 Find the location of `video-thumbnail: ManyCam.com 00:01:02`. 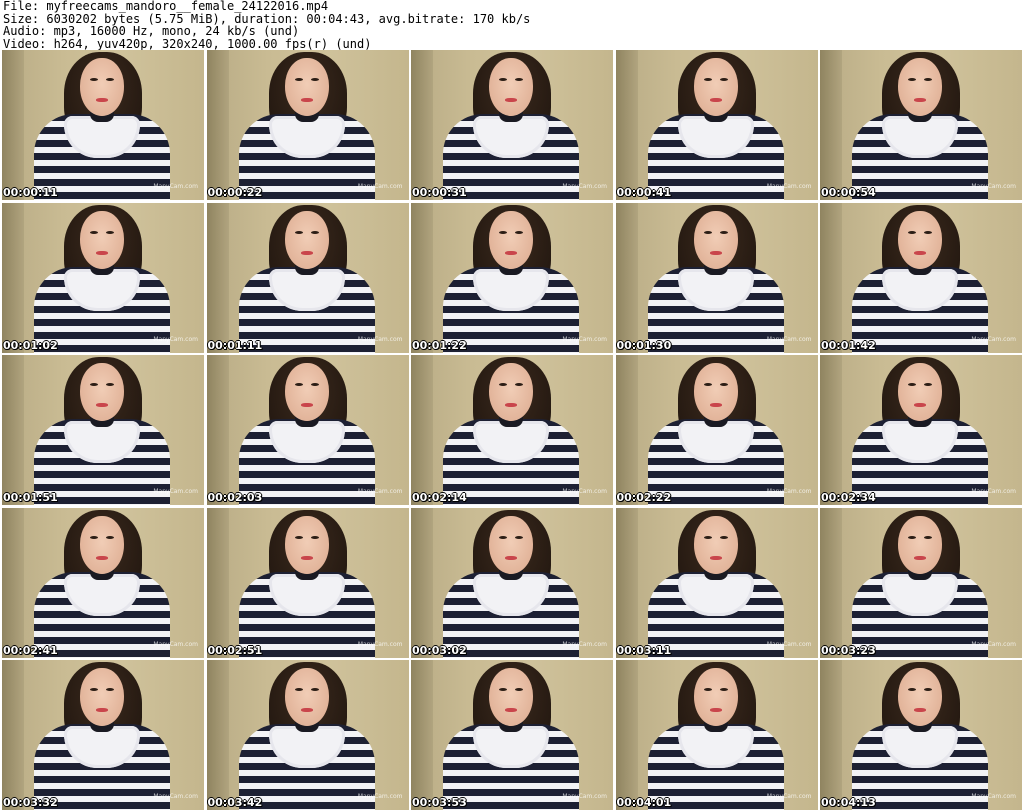

video-thumbnail: ManyCam.com 00:01:02 is located at coordinates (103, 277).